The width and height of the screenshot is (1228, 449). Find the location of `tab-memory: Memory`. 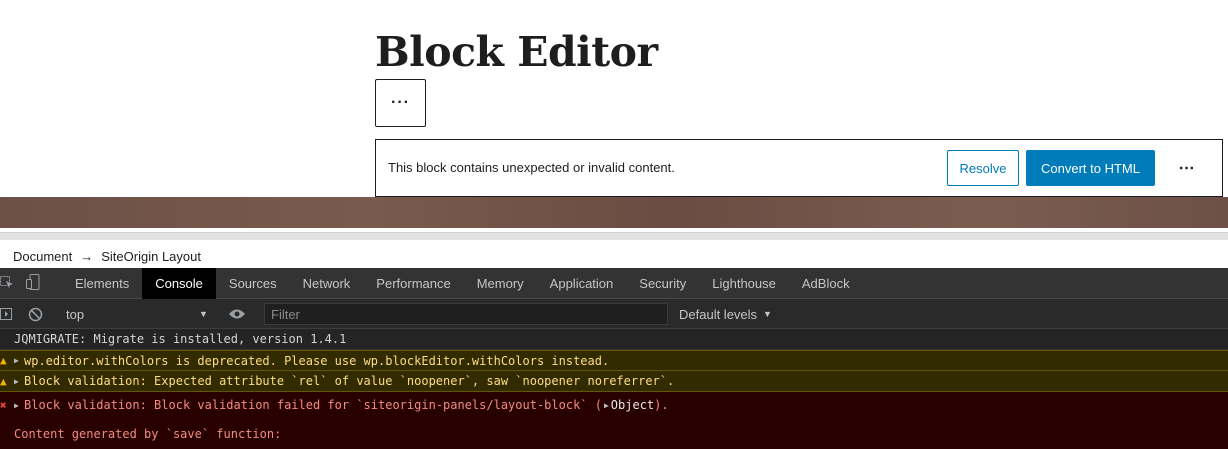

tab-memory: Memory is located at coordinates (500, 283).